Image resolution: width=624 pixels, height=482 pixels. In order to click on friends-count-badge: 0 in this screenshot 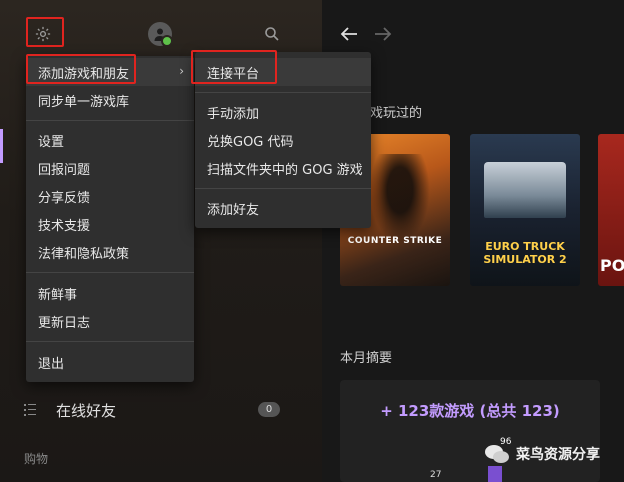, I will do `click(269, 409)`.